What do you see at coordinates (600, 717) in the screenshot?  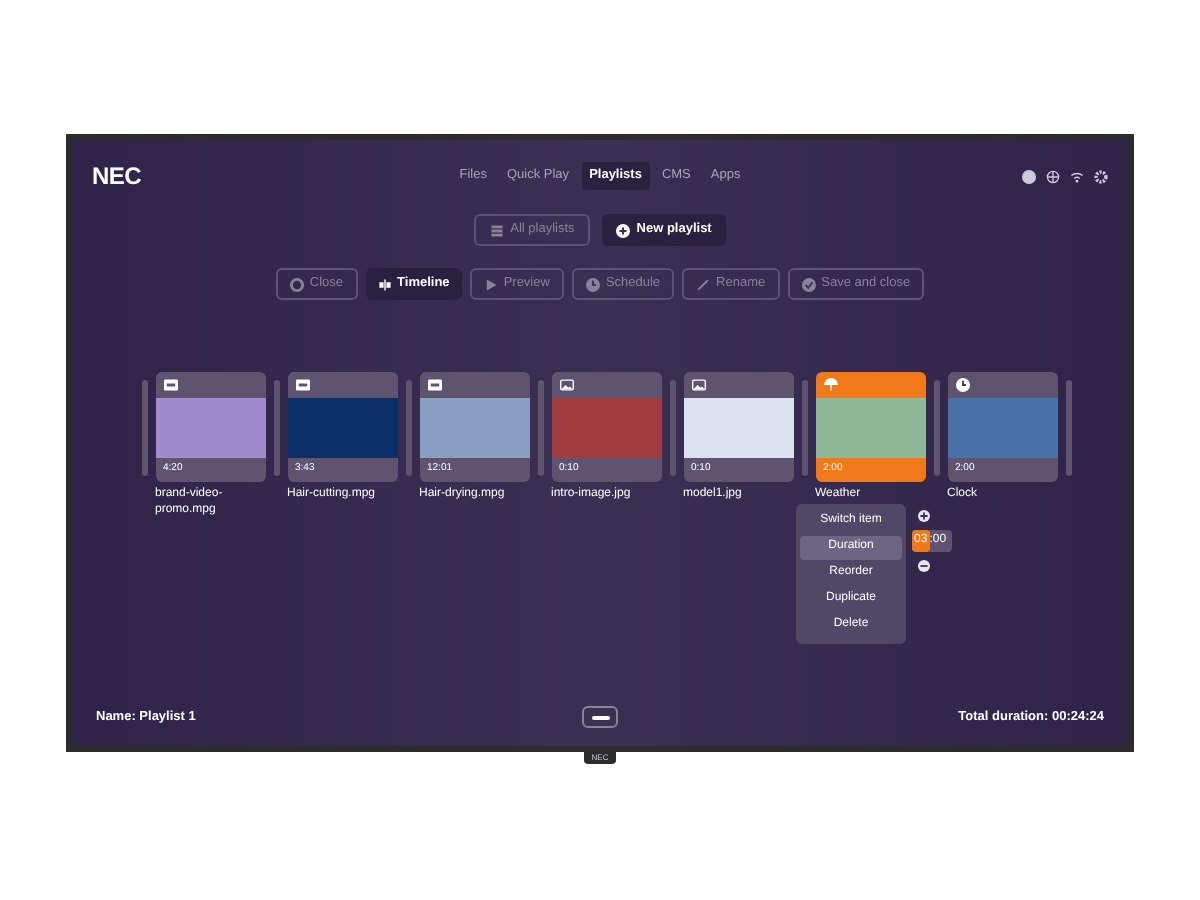 I see `home-button` at bounding box center [600, 717].